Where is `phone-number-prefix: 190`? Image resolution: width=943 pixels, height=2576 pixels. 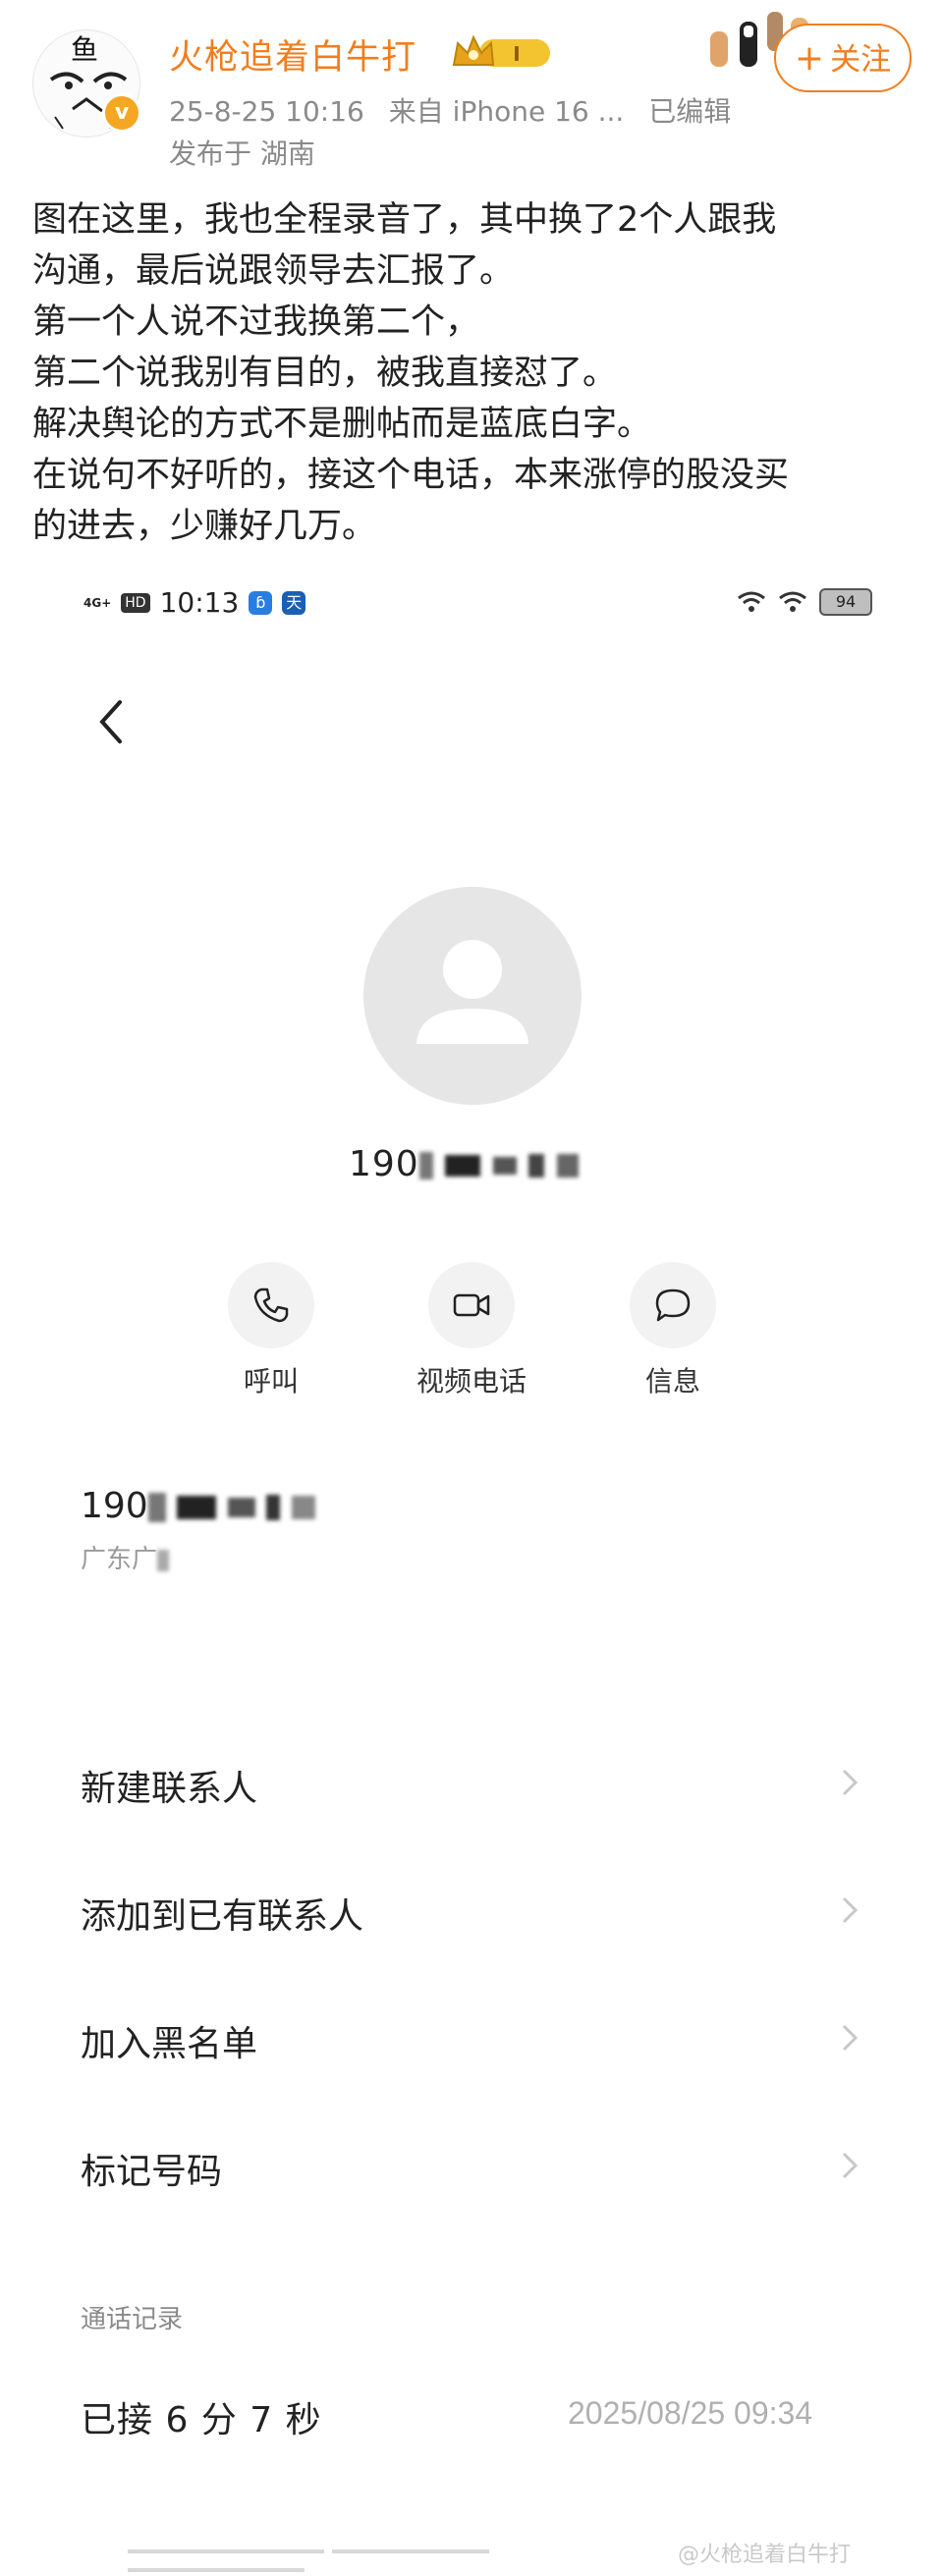
phone-number-prefix: 190 is located at coordinates (384, 1164).